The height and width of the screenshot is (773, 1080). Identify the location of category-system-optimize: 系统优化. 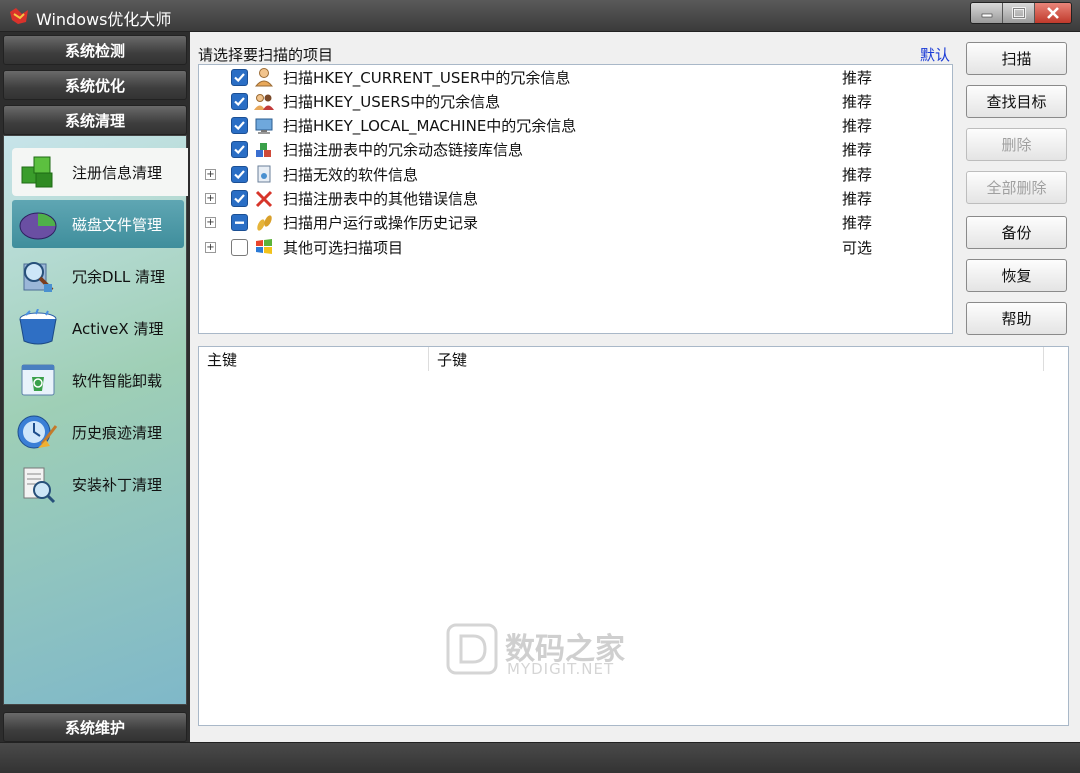
(95, 85).